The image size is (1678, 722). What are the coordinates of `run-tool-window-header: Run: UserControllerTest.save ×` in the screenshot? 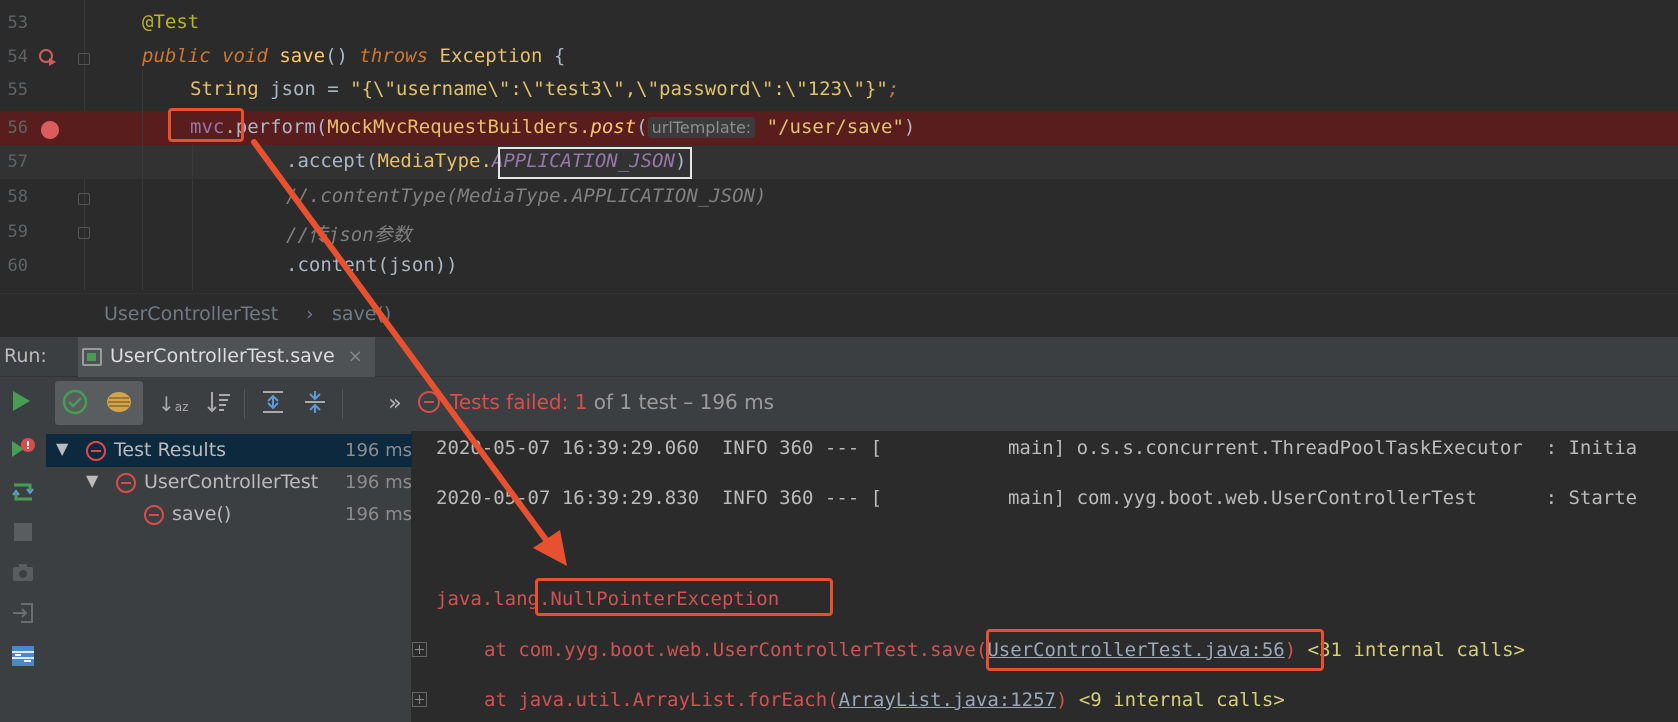 It's located at (839, 357).